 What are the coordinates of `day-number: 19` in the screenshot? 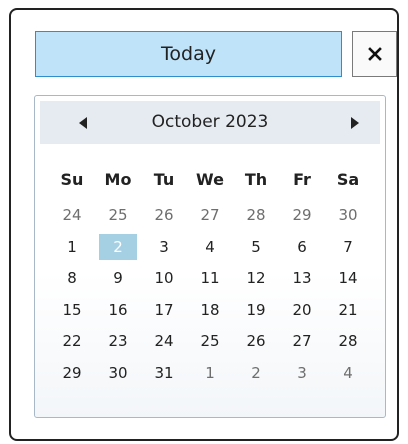 It's located at (256, 309).